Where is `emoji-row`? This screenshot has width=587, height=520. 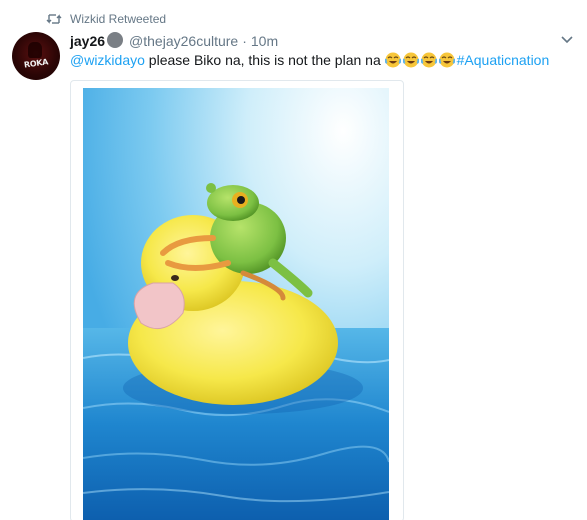
emoji-row is located at coordinates (420, 60).